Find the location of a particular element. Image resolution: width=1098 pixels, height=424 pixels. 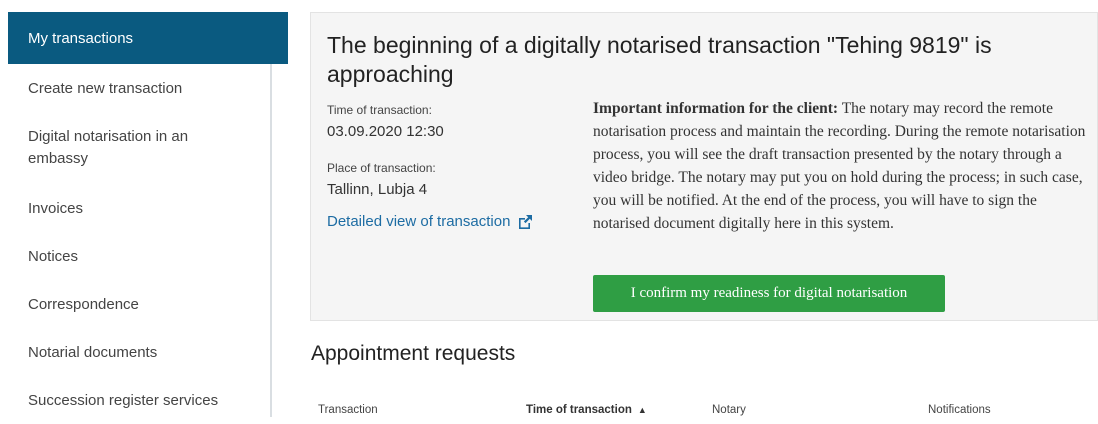

transaction-place: Place of transaction: Tallinn, Lubja 4 is located at coordinates (452, 179).